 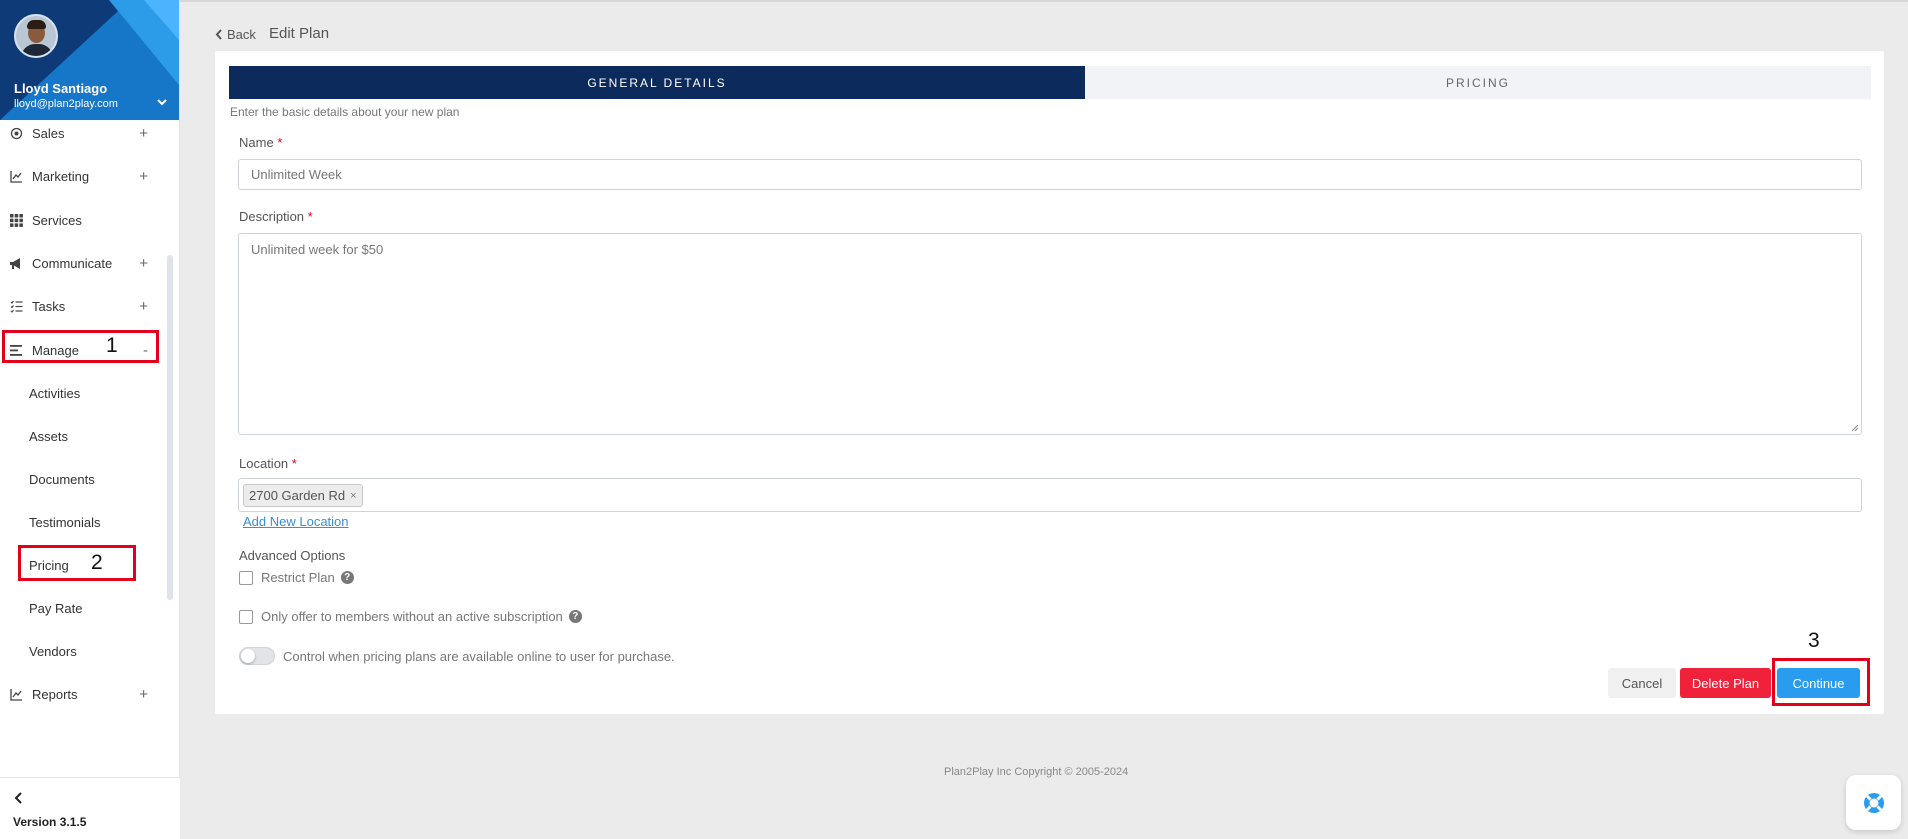 What do you see at coordinates (61, 176) in the screenshot?
I see `sidebar-item-label: Marketing` at bounding box center [61, 176].